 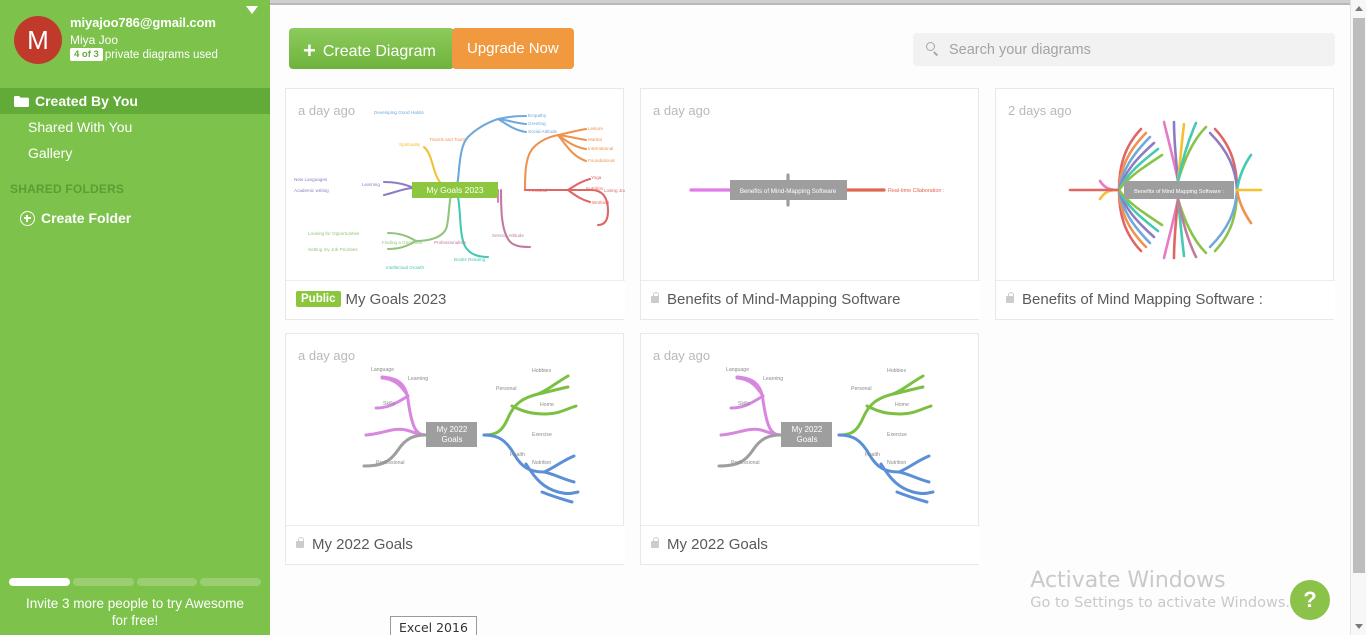 What do you see at coordinates (135, 153) in the screenshot?
I see `sidebar-item-gallery: Gallery` at bounding box center [135, 153].